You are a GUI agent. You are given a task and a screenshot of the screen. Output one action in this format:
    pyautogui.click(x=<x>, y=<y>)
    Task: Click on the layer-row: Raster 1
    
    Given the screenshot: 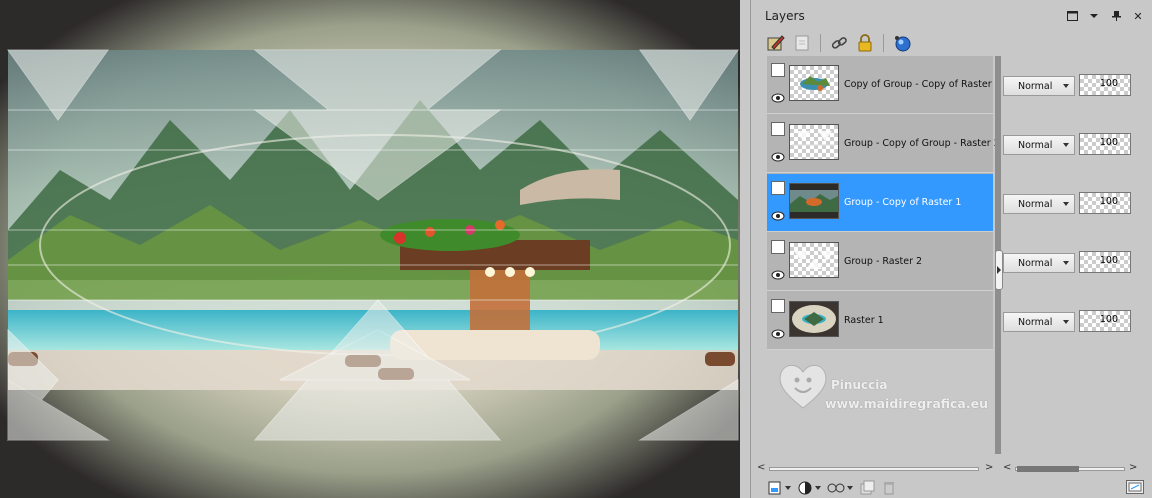 What is the action you would take?
    pyautogui.click(x=880, y=321)
    